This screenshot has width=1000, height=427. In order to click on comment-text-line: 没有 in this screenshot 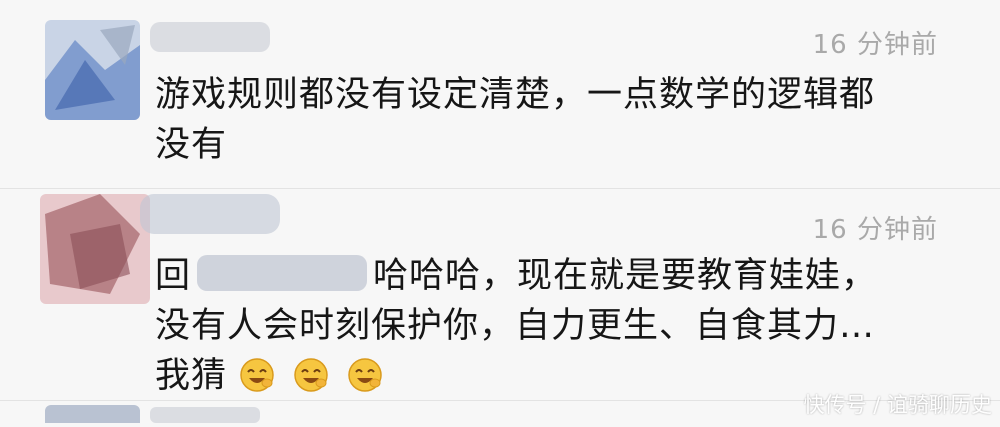, I will do `click(191, 145)`.